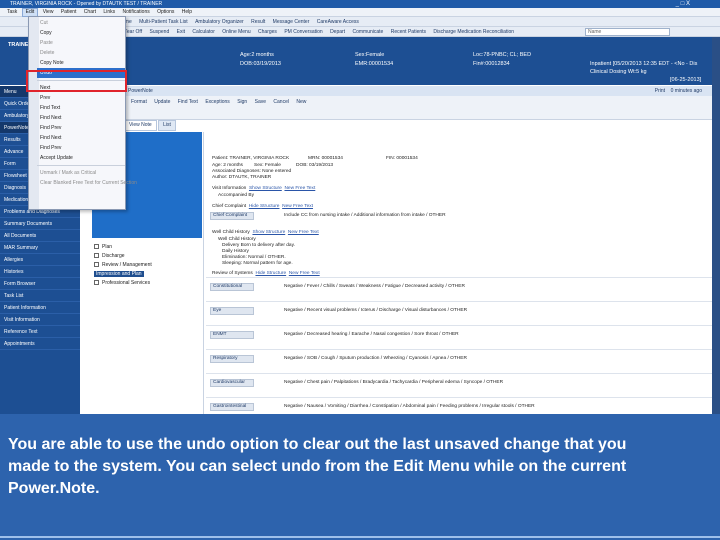 Image resolution: width=720 pixels, height=540 pixels. What do you see at coordinates (40, 320) in the screenshot?
I see `nav-item-visit-information: Visit Information` at bounding box center [40, 320].